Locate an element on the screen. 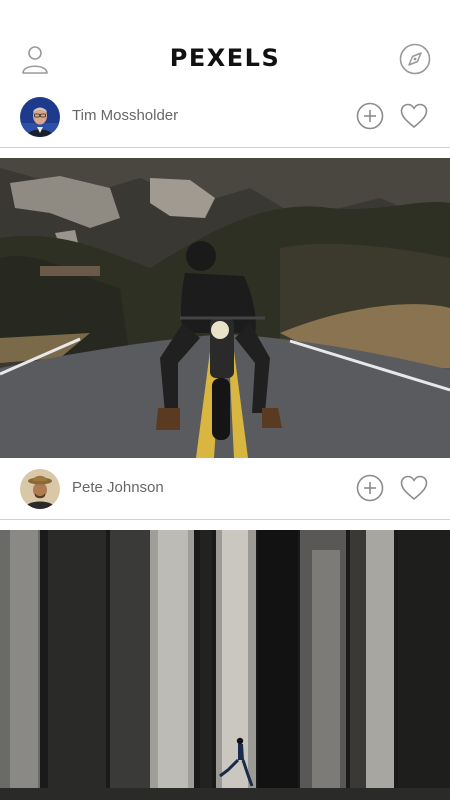 The image size is (450, 800). explore-button is located at coordinates (415, 59).